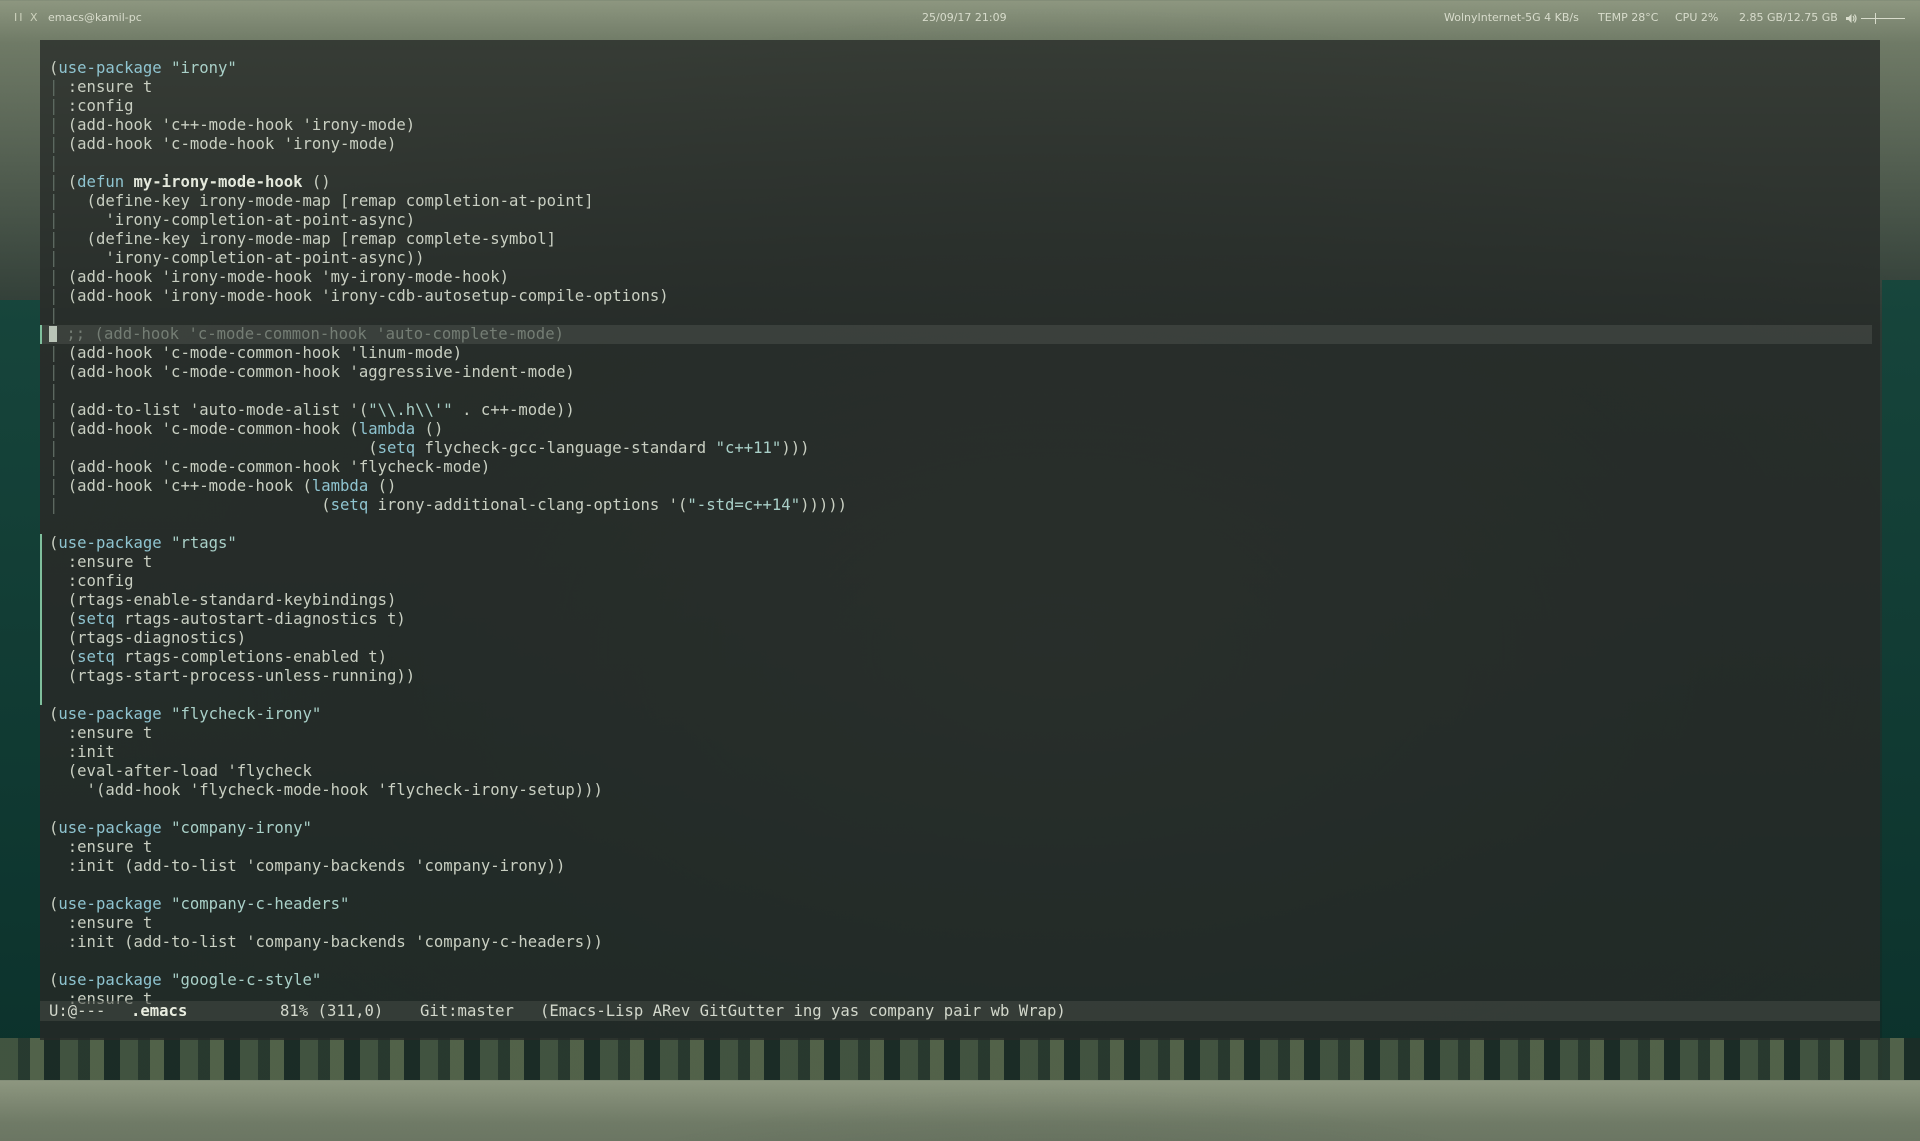 Image resolution: width=1920 pixels, height=1141 pixels. Describe the element at coordinates (956, 657) in the screenshot. I see `code-line: (setq rtags-completions-enabled t)` at that location.